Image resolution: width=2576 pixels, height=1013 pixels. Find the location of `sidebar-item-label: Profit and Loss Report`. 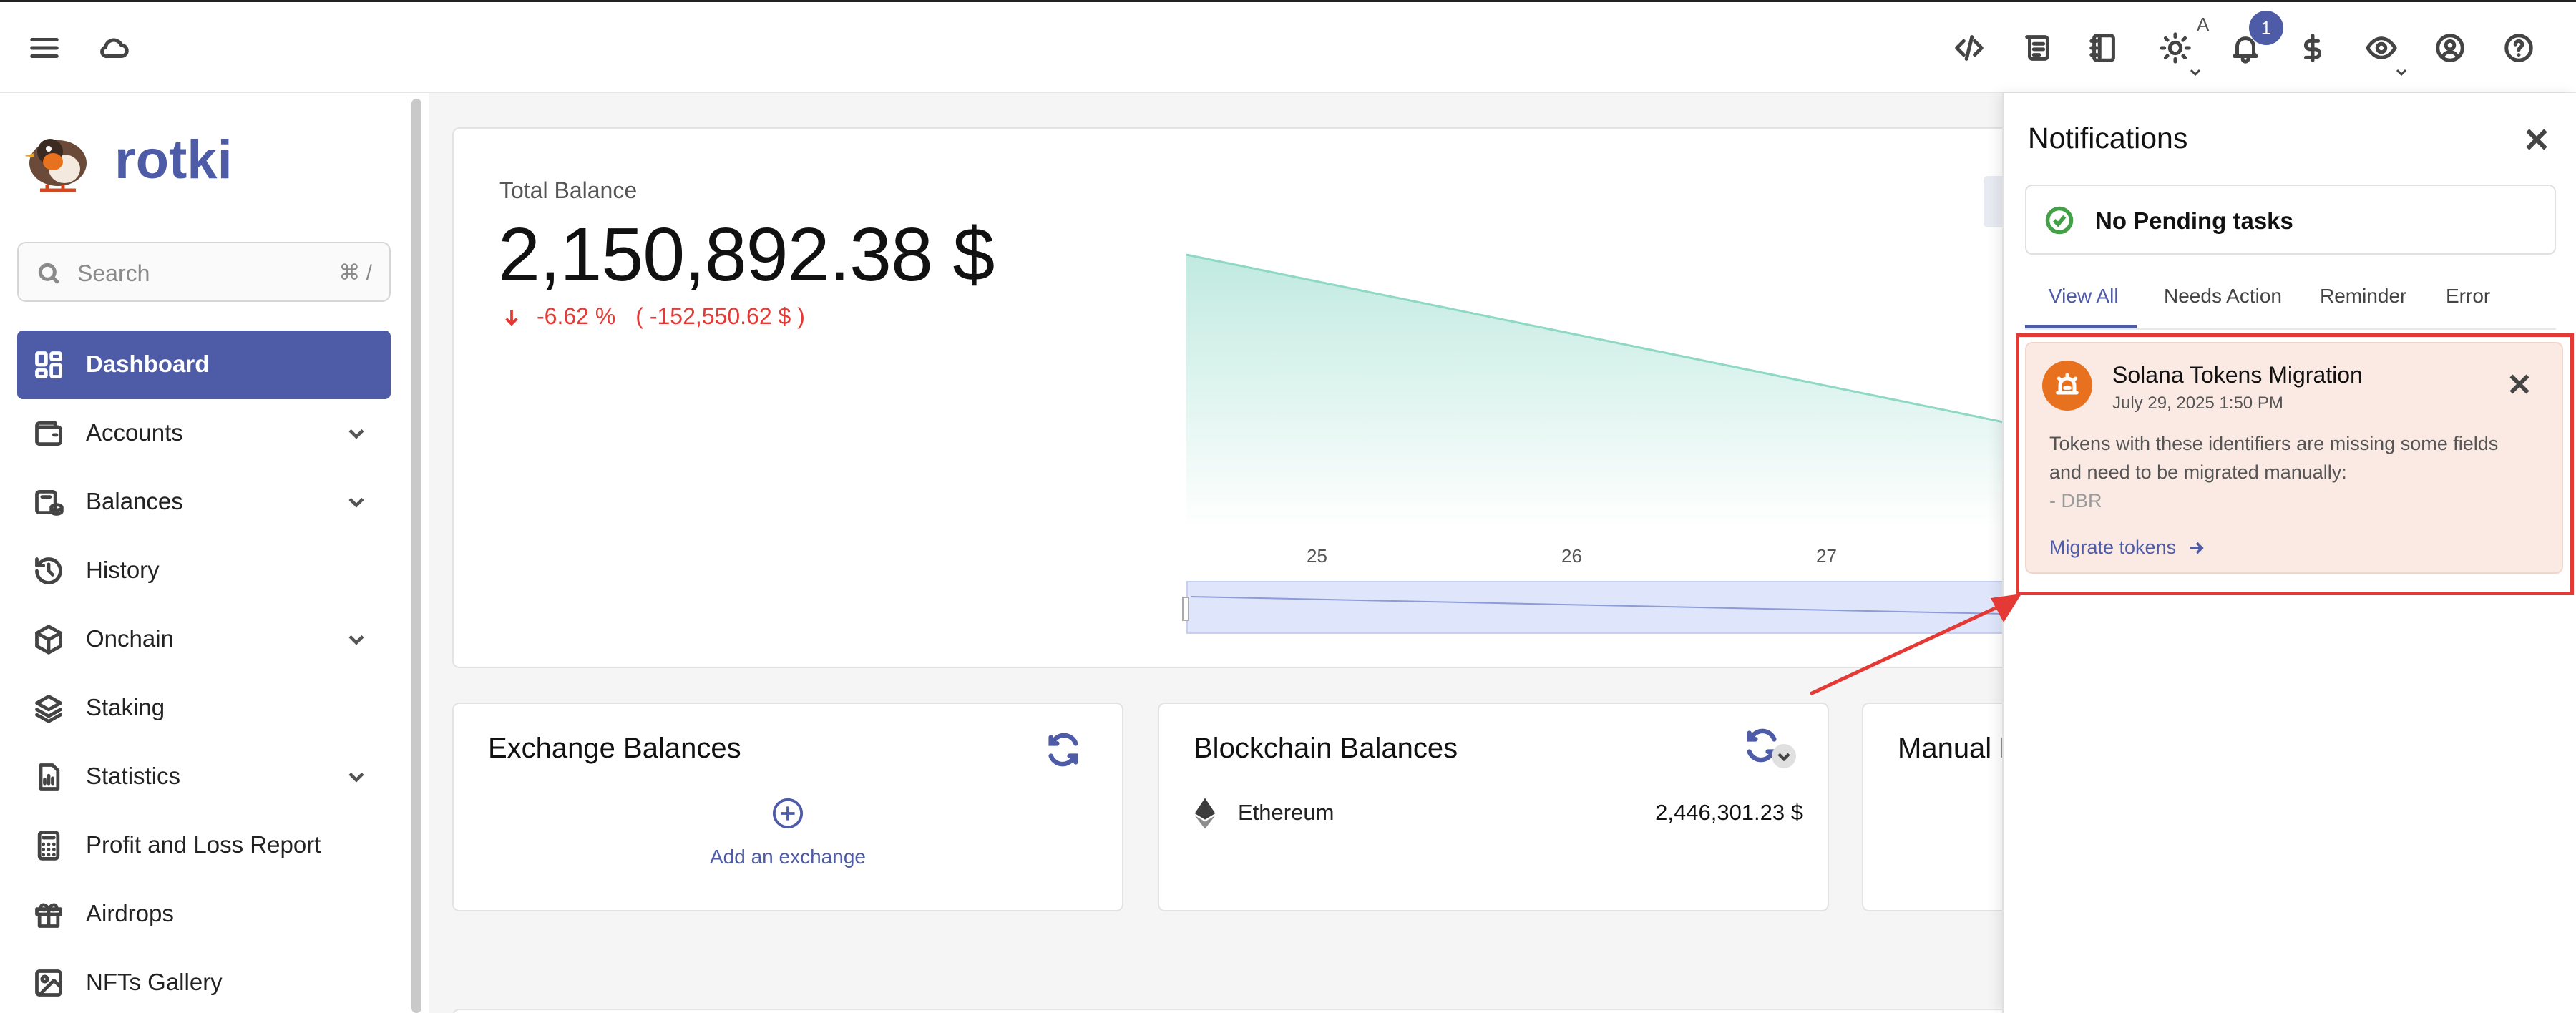

sidebar-item-label: Profit and Loss Report is located at coordinates (203, 845).